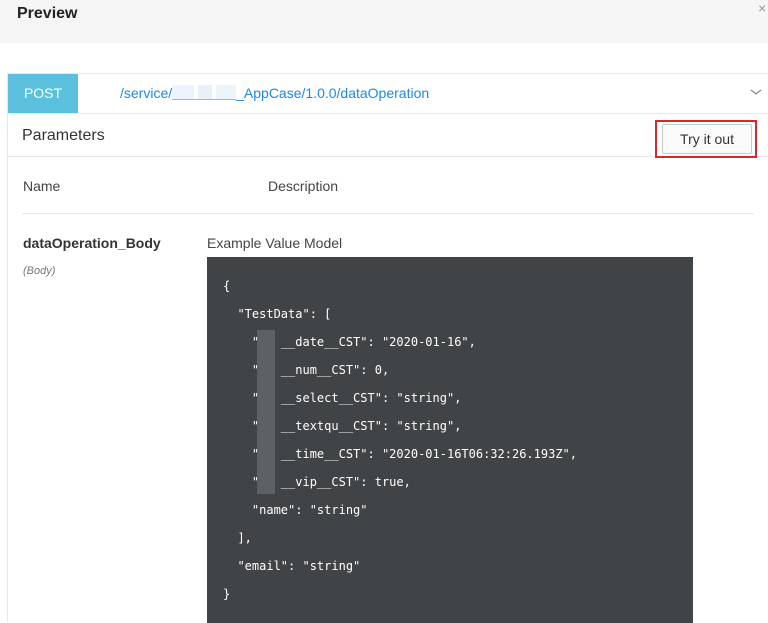 The image size is (768, 623). I want to click on parameter-location: (Body), so click(39, 271).